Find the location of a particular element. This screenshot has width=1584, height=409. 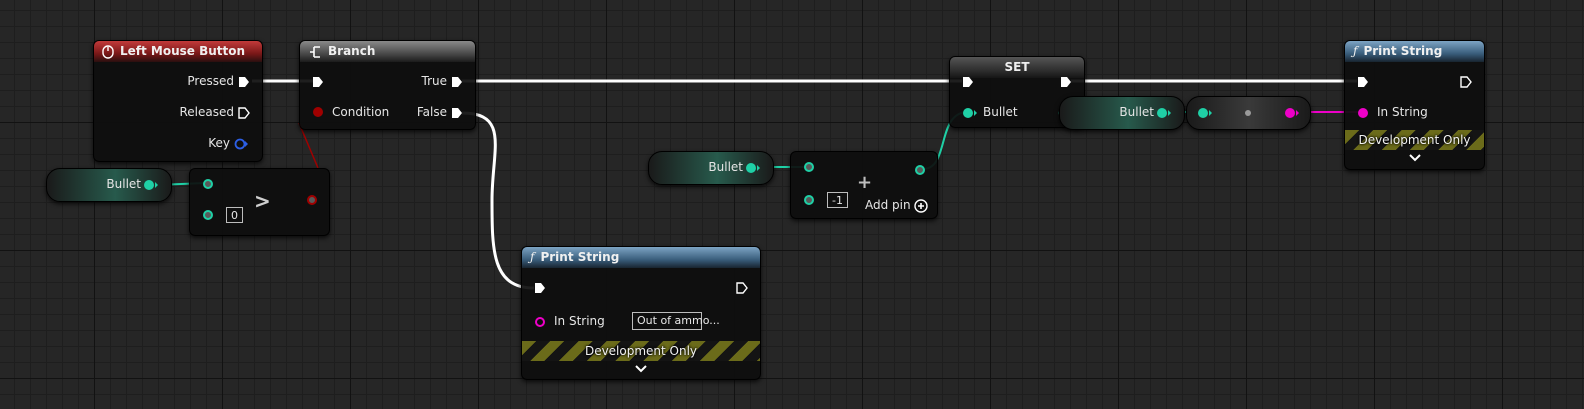

add-node: -1 + Add pin is located at coordinates (864, 185).